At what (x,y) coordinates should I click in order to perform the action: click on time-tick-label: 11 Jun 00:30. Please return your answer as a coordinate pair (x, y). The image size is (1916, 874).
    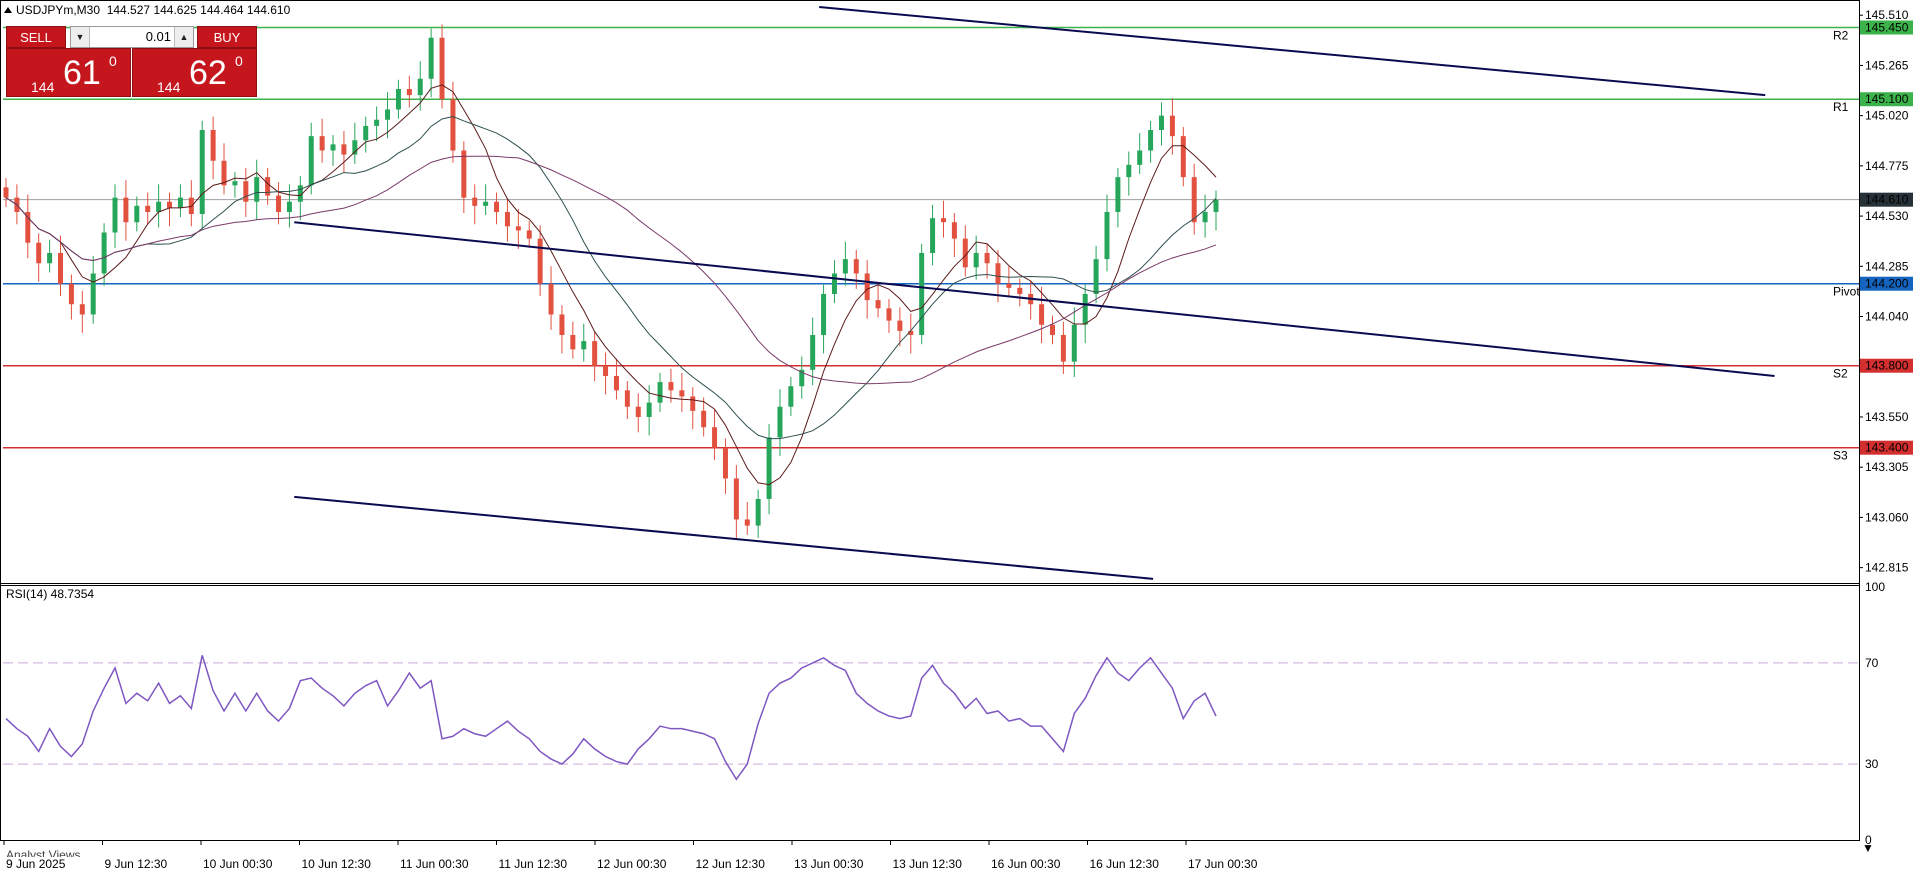
    Looking at the image, I should click on (434, 864).